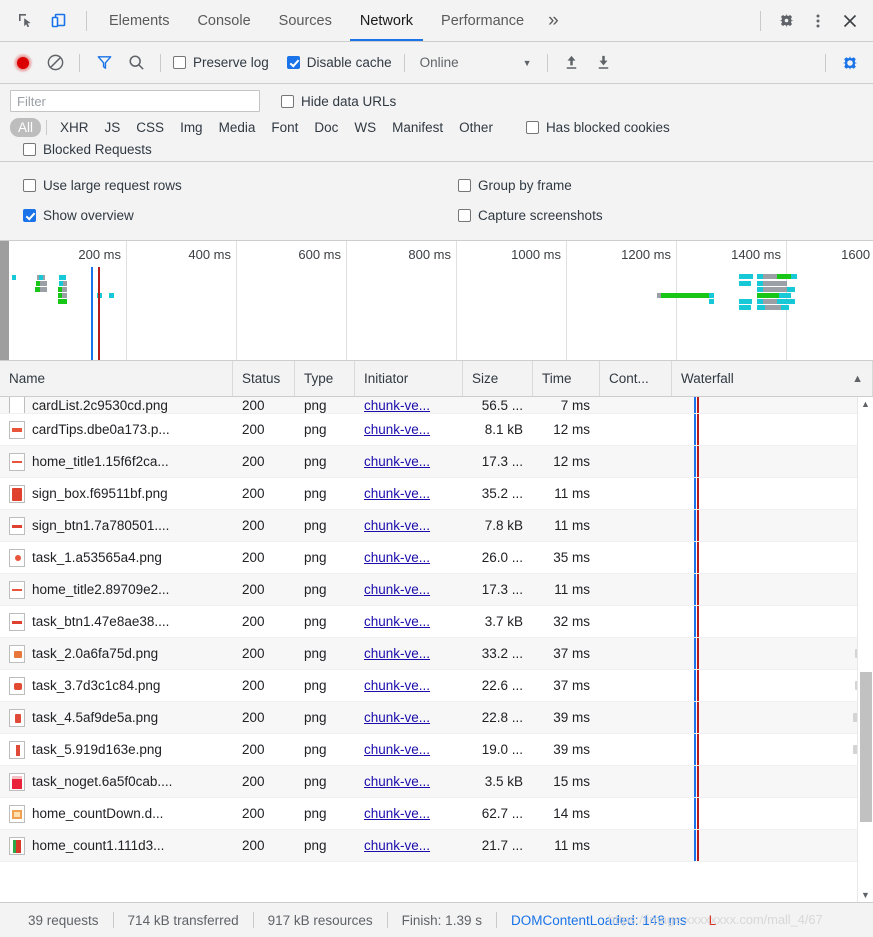 The height and width of the screenshot is (937, 873). What do you see at coordinates (23, 63) in the screenshot?
I see `record-button` at bounding box center [23, 63].